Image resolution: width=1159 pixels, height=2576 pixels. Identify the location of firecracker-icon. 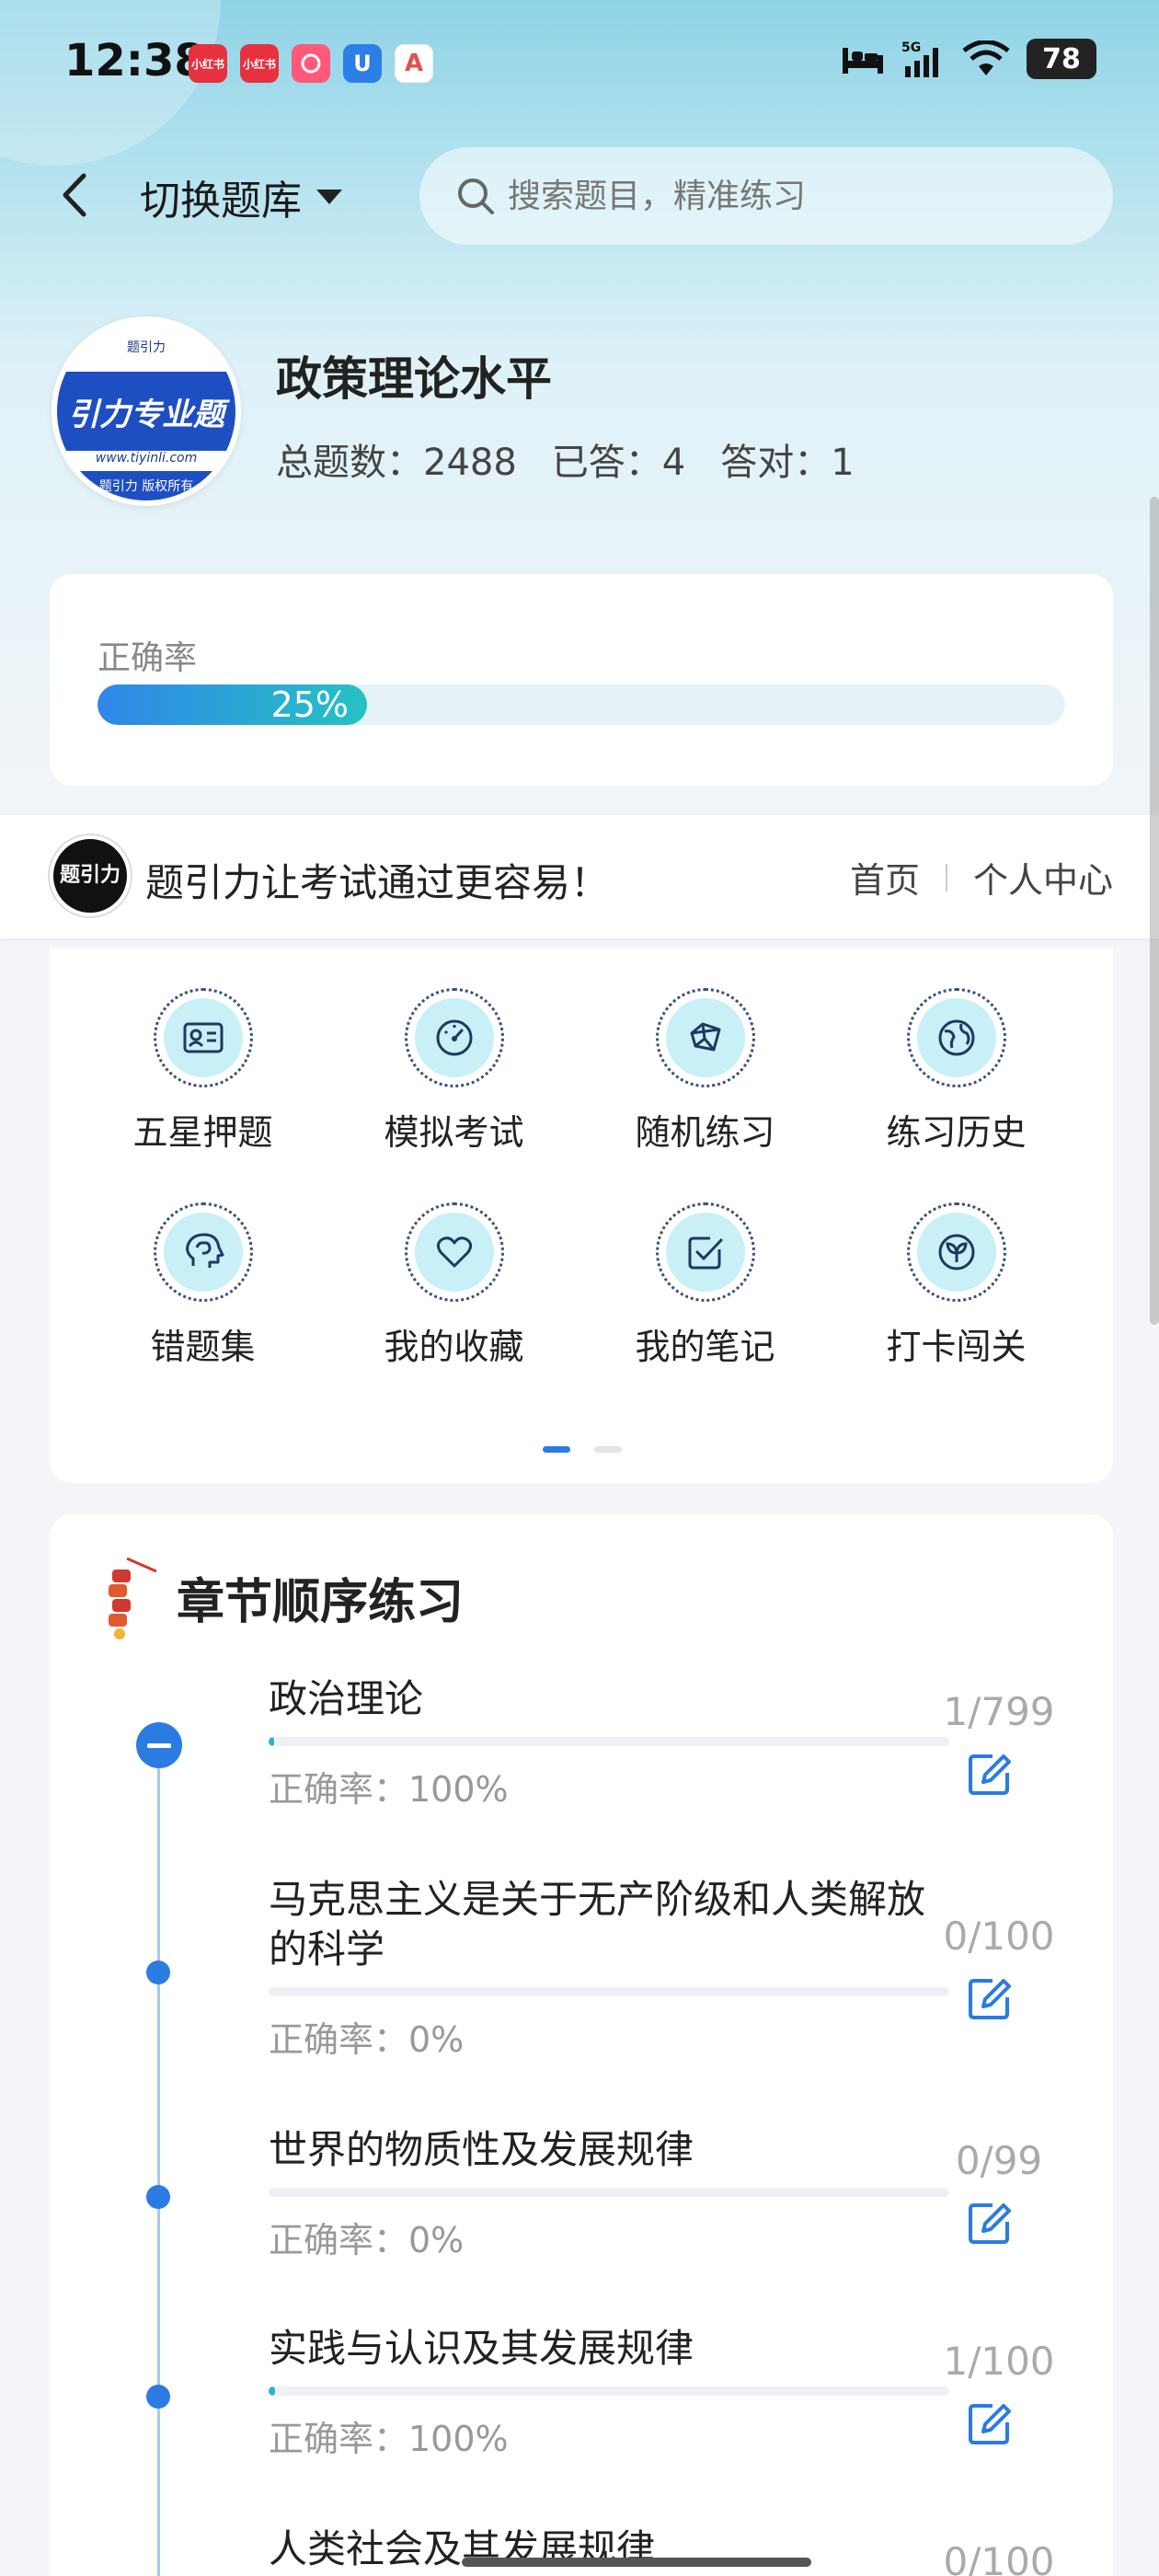
(133, 1598).